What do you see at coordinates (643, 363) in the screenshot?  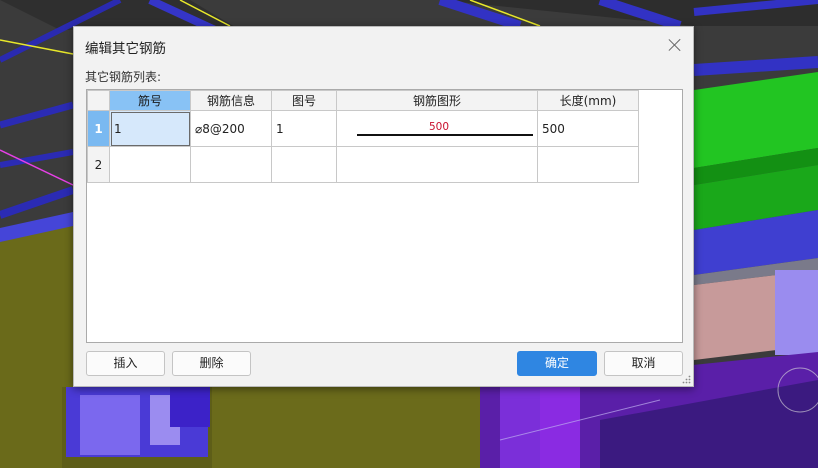 I see `cancel-button: 取消` at bounding box center [643, 363].